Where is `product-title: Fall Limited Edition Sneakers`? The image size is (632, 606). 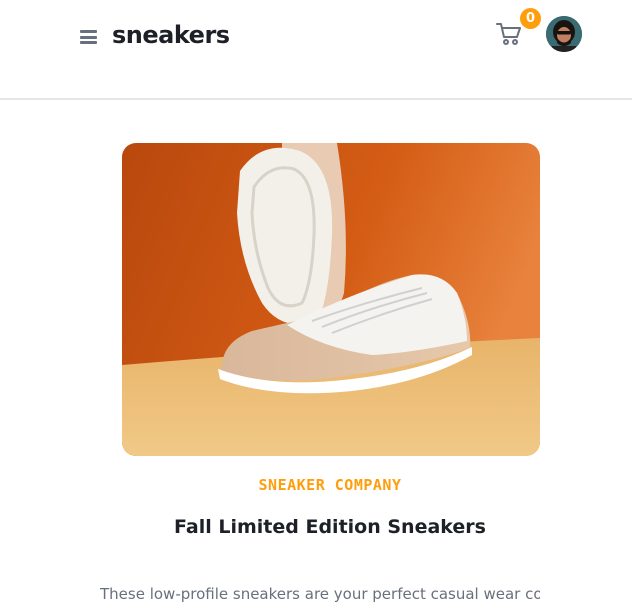
product-title: Fall Limited Edition Sneakers is located at coordinates (330, 527).